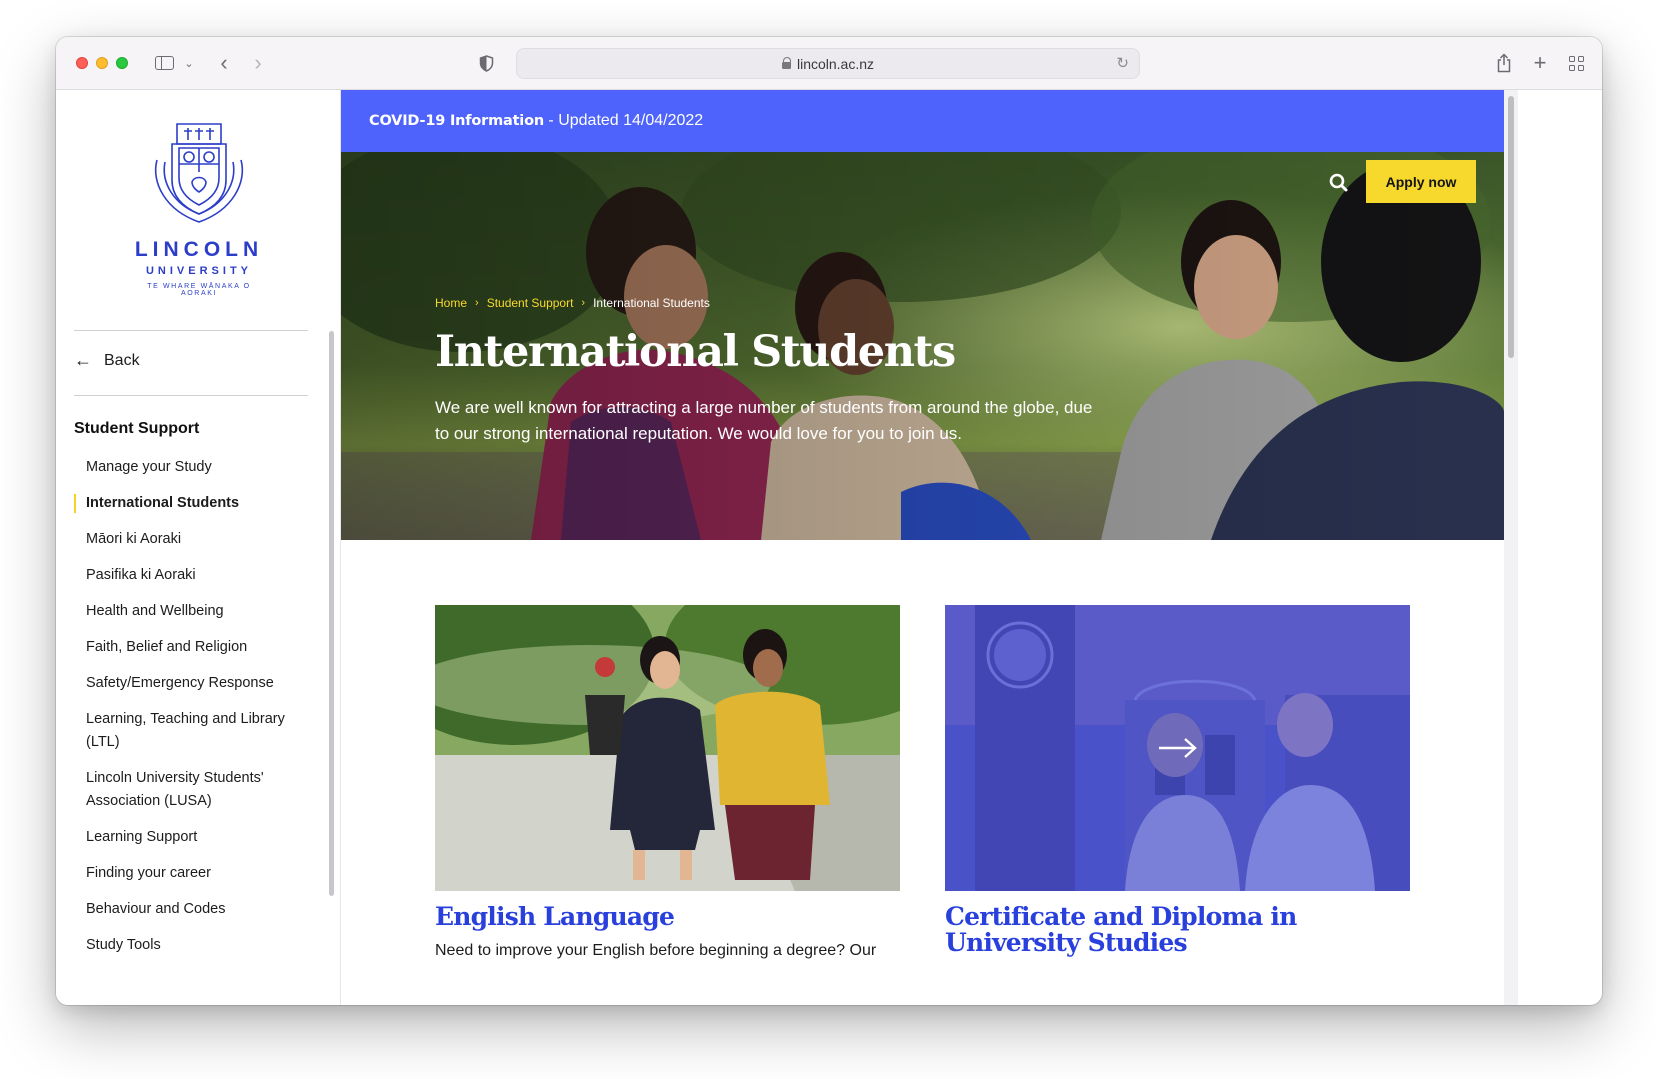 Image resolution: width=1656 pixels, height=1079 pixels. What do you see at coordinates (1576, 63) in the screenshot?
I see `tab-overview-icon` at bounding box center [1576, 63].